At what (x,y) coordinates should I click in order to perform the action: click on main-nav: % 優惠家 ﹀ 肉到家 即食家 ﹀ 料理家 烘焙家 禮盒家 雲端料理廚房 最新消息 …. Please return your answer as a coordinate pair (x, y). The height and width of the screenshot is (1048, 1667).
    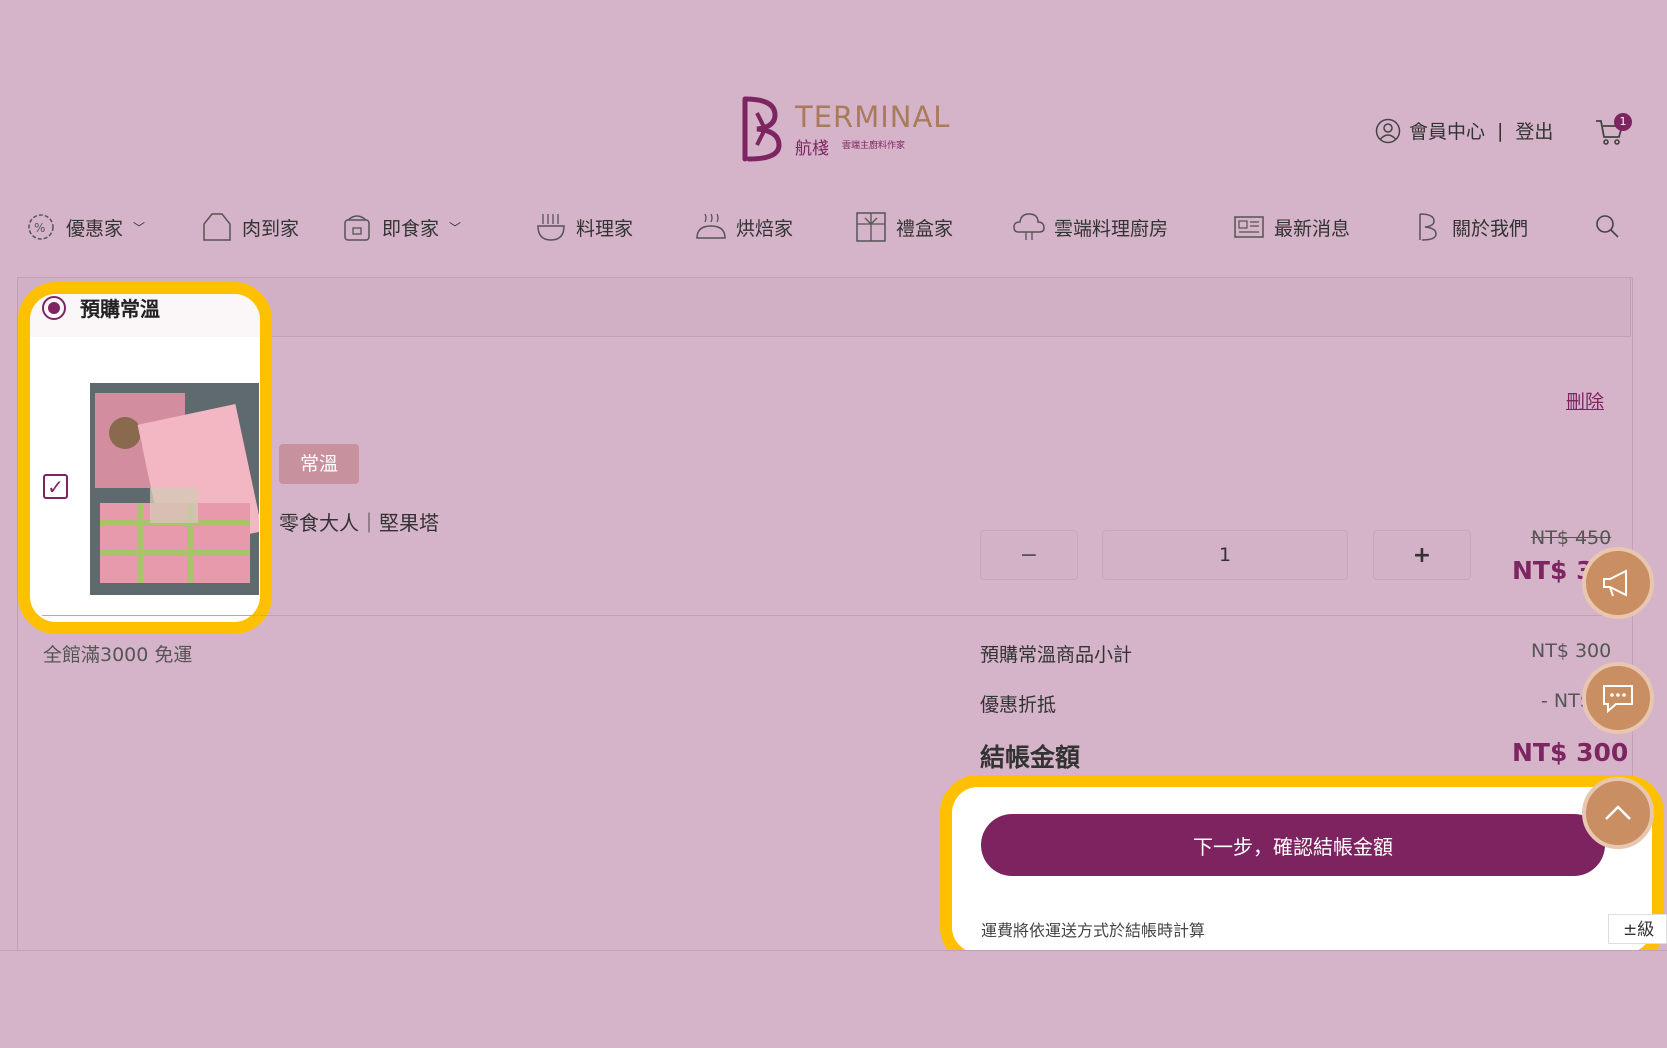
    Looking at the image, I should click on (824, 227).